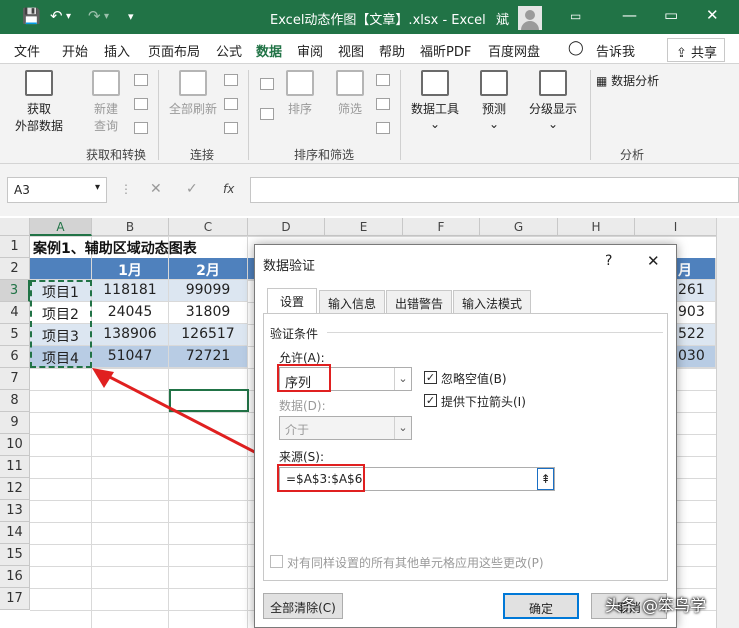 This screenshot has width=739, height=628. I want to click on enter-icon: ✓, so click(192, 189).